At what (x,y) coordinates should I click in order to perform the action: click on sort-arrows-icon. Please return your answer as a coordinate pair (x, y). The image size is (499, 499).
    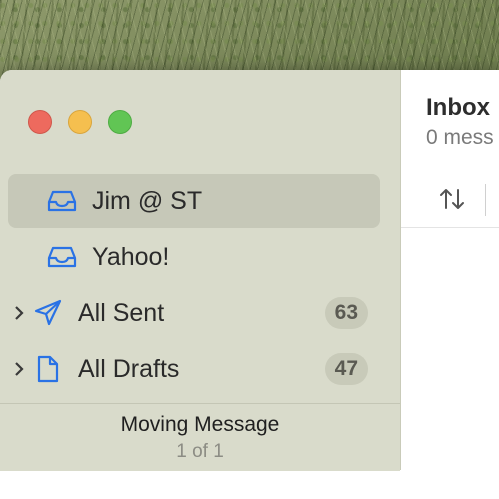
    Looking at the image, I should click on (452, 201).